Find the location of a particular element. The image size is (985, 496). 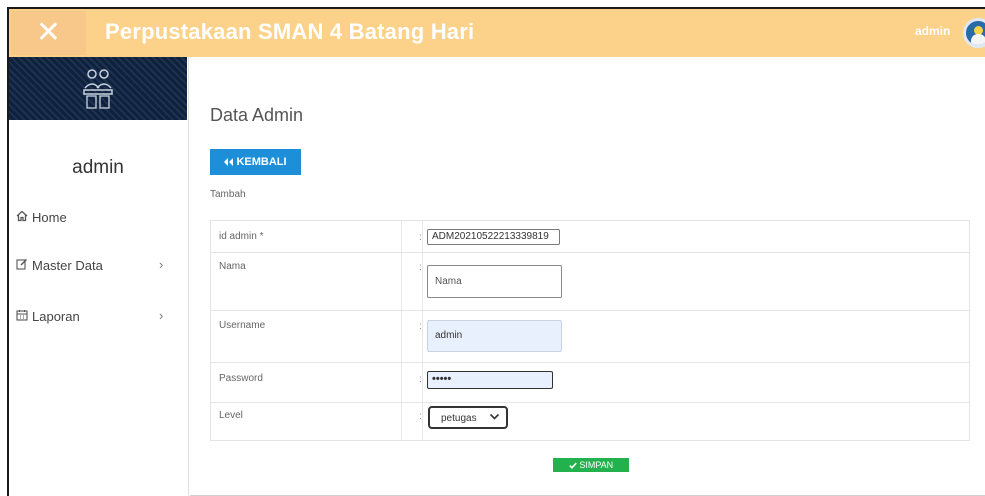

sidebar-user-name: admin is located at coordinates (98, 167).